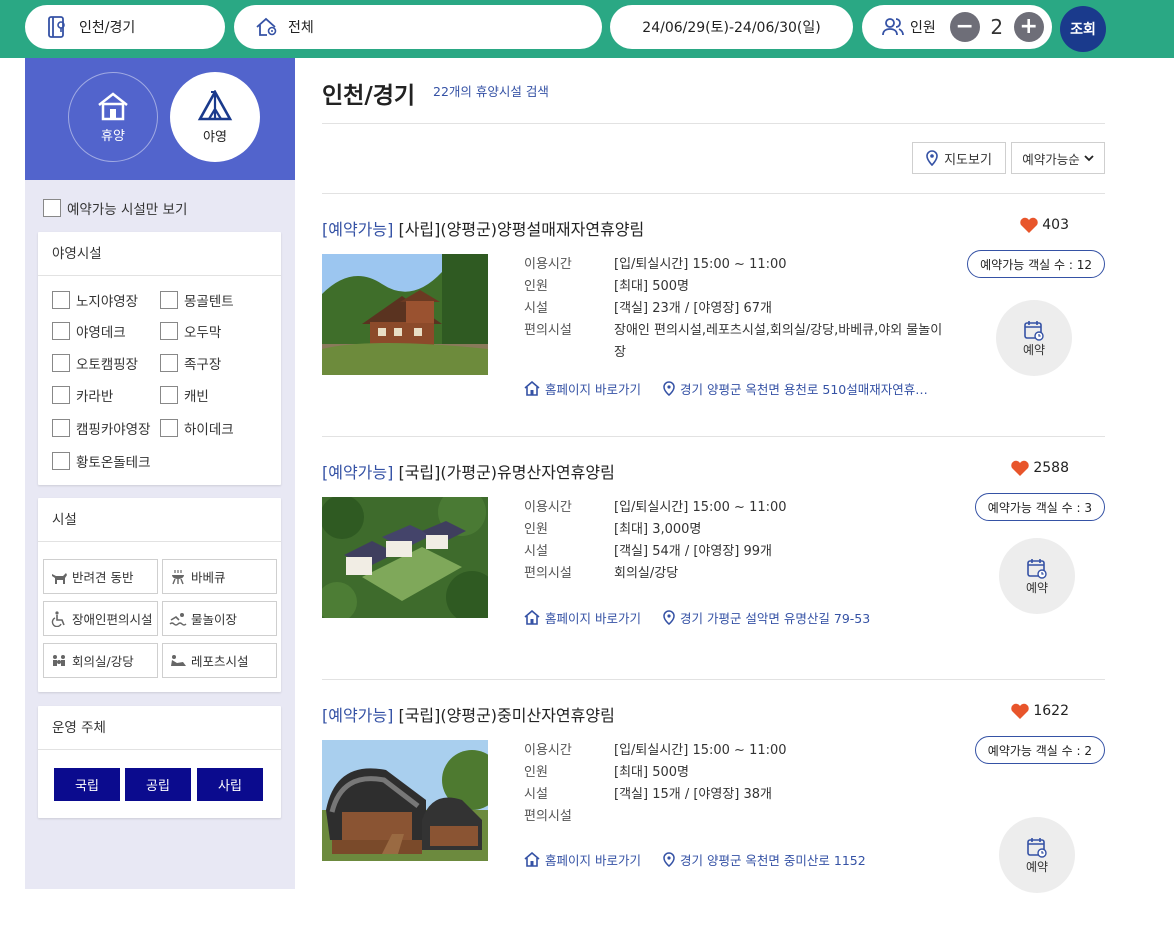 Image resolution: width=1174 pixels, height=945 pixels. I want to click on heart-icon, so click(1020, 711).